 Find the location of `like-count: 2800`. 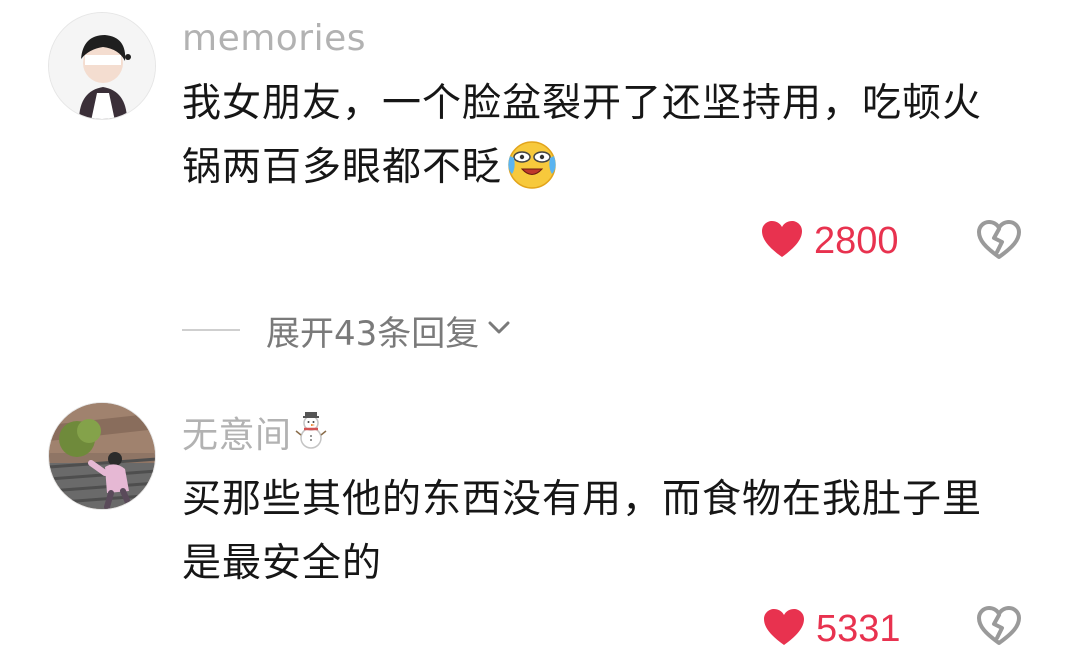

like-count: 2800 is located at coordinates (856, 240).